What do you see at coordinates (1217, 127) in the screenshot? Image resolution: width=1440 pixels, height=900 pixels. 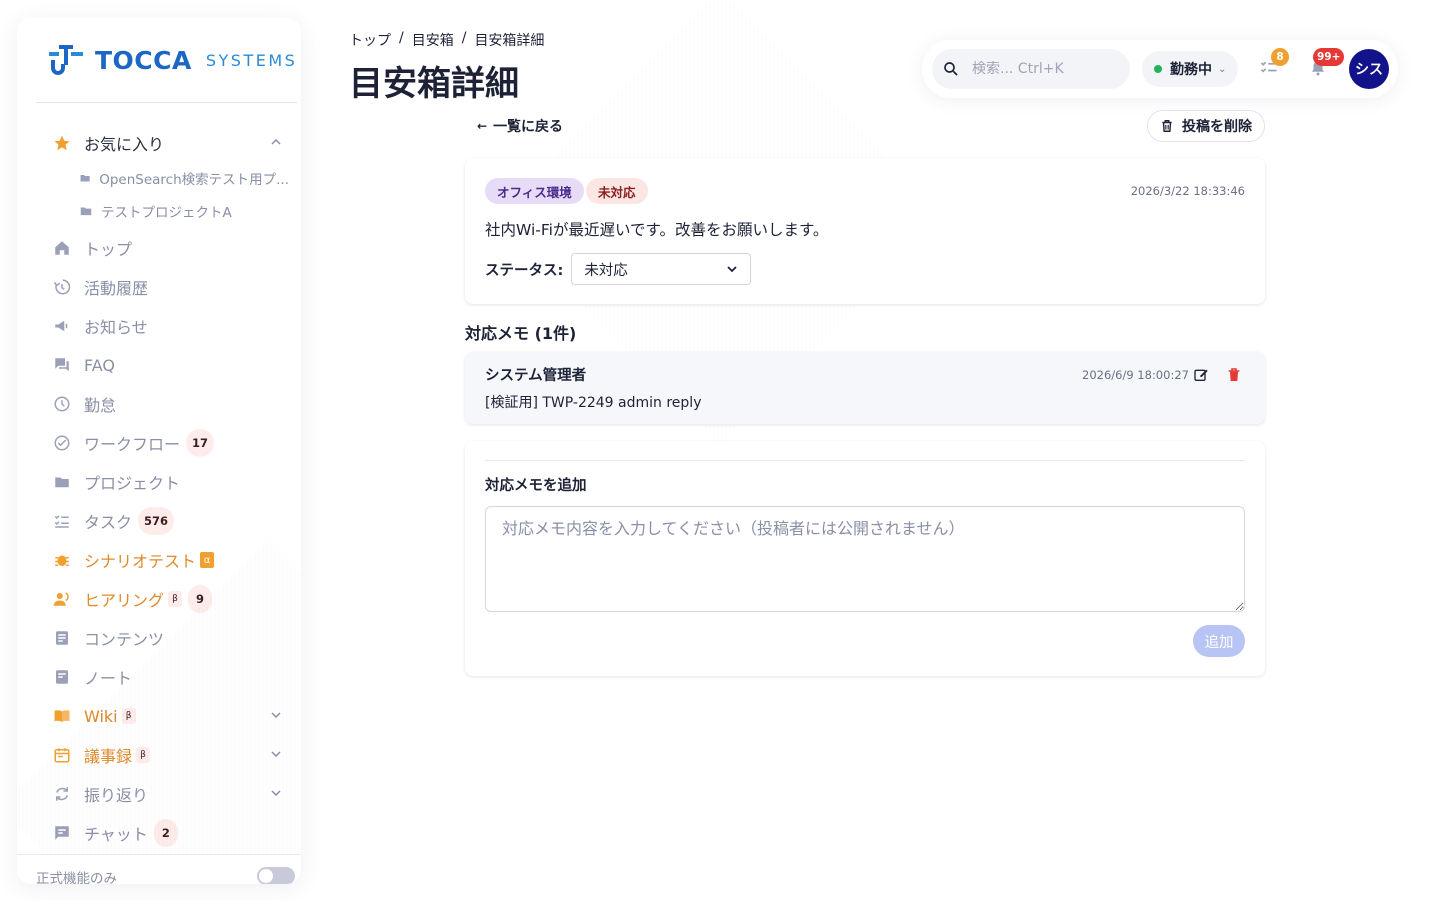 I see `delete-post-label: 投稿を削除` at bounding box center [1217, 127].